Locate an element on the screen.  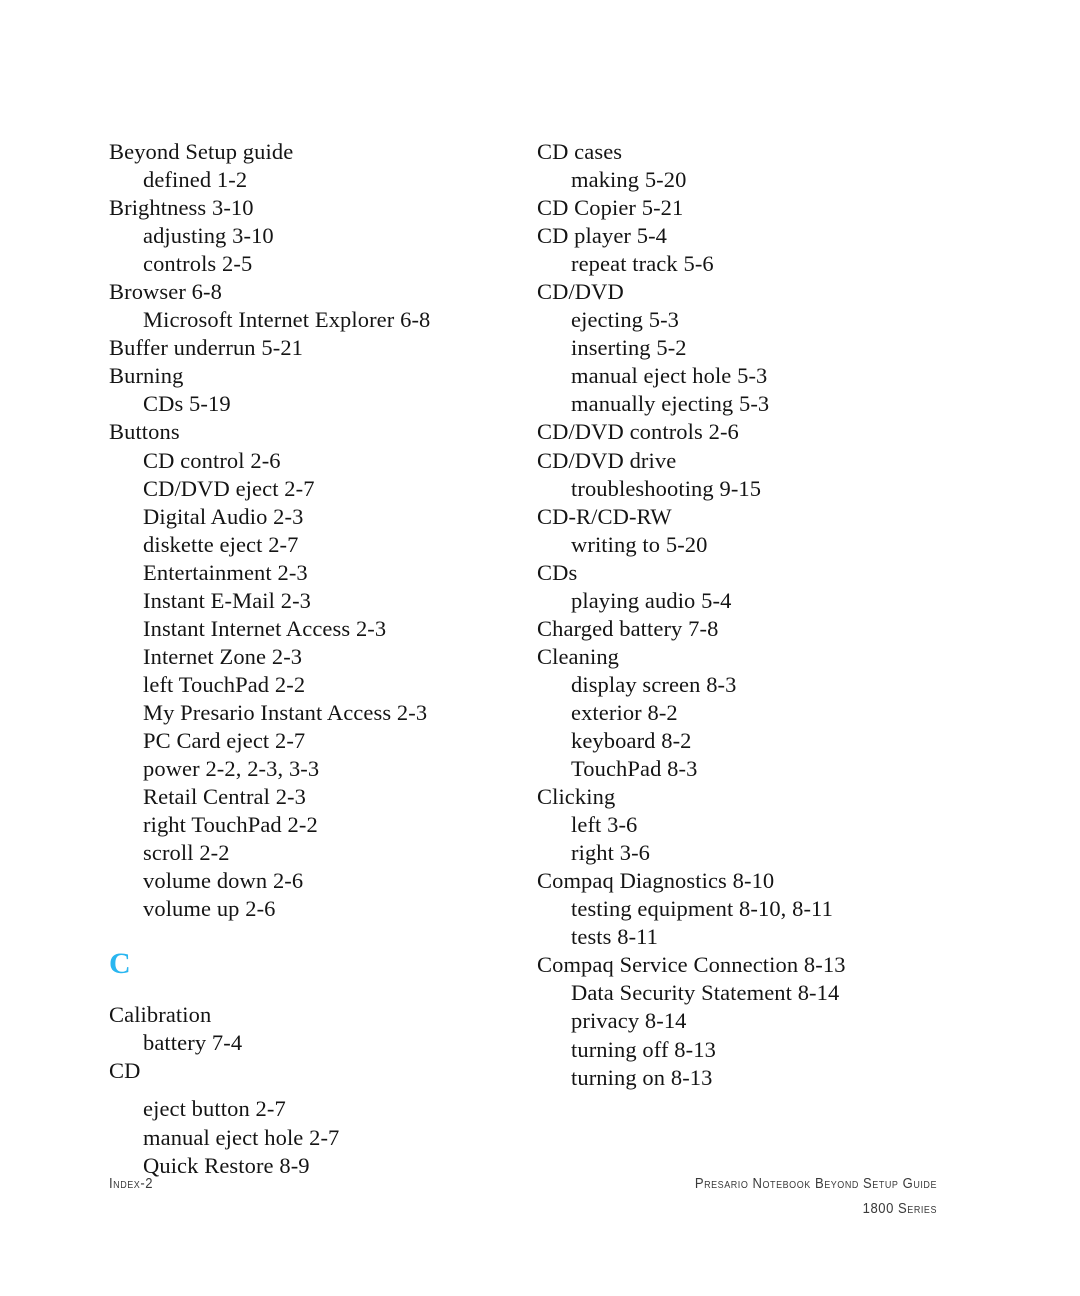
index-entry: CD is located at coordinates (125, 1071).